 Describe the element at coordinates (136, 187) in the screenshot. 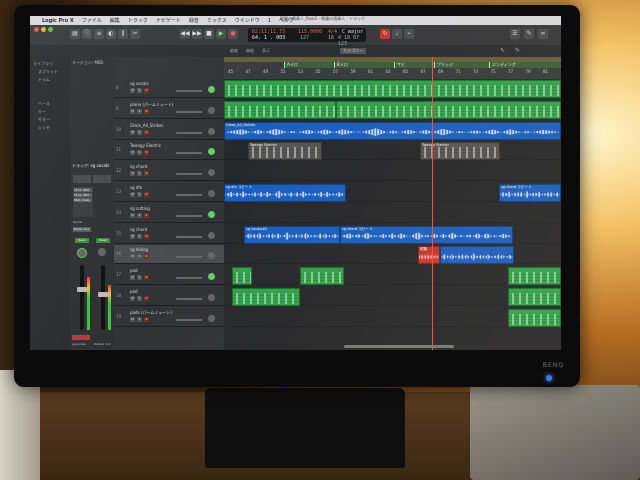

I see `track-name: sg dfx` at that location.